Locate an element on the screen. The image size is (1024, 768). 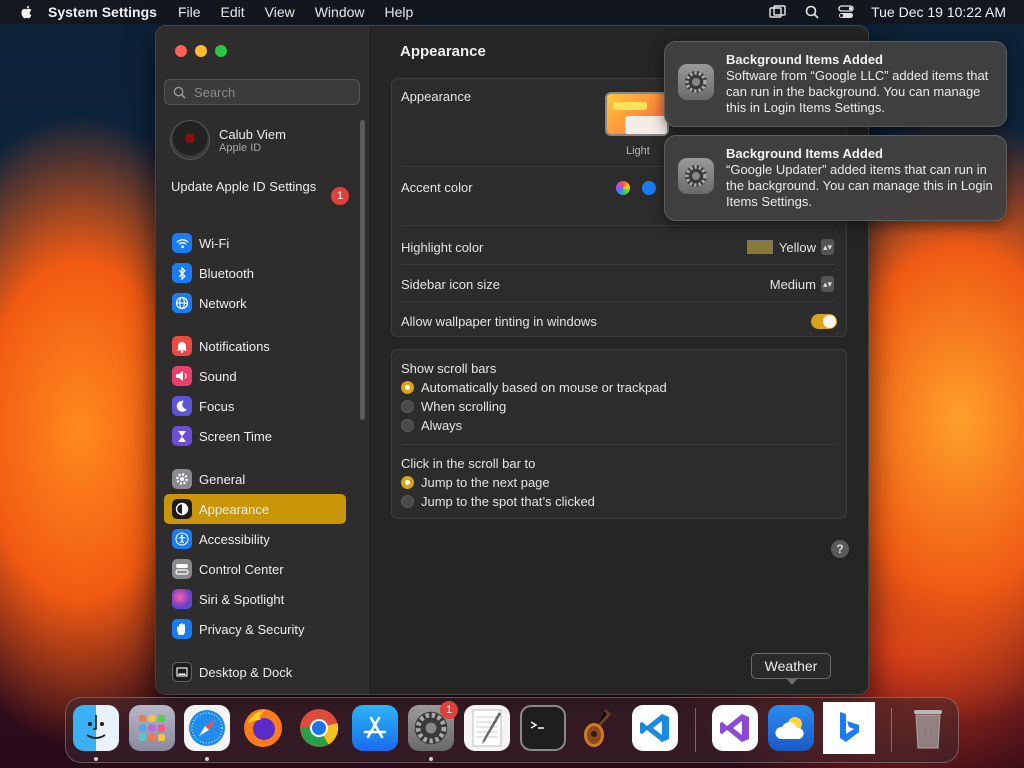
minimize-window-button is located at coordinates (201, 51).